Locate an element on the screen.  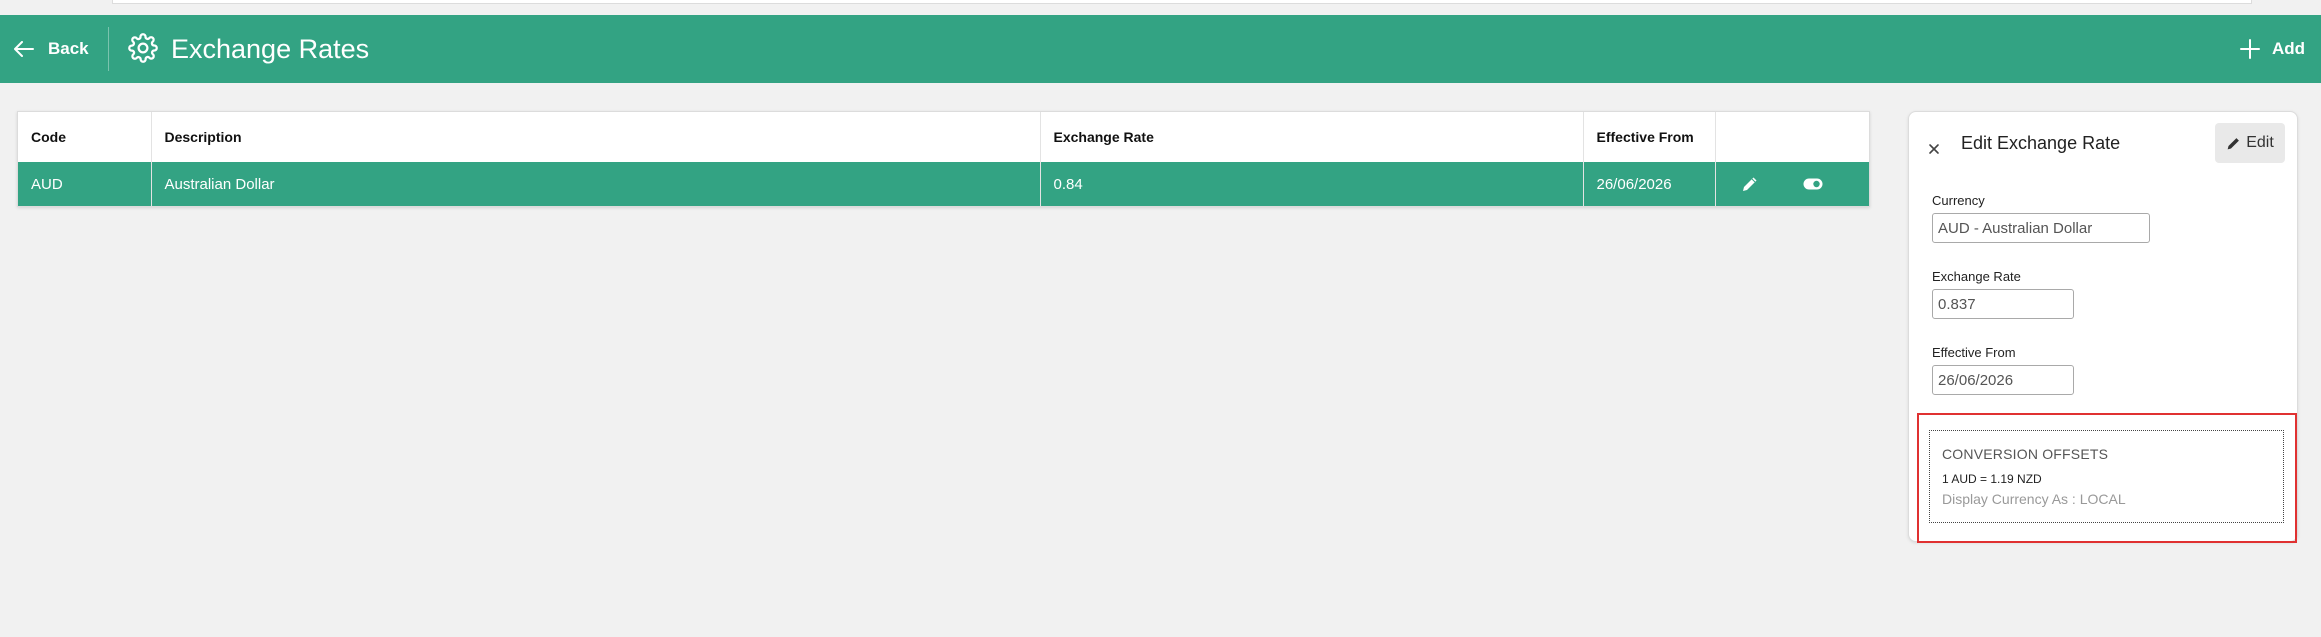
cell-actions is located at coordinates (1792, 184).